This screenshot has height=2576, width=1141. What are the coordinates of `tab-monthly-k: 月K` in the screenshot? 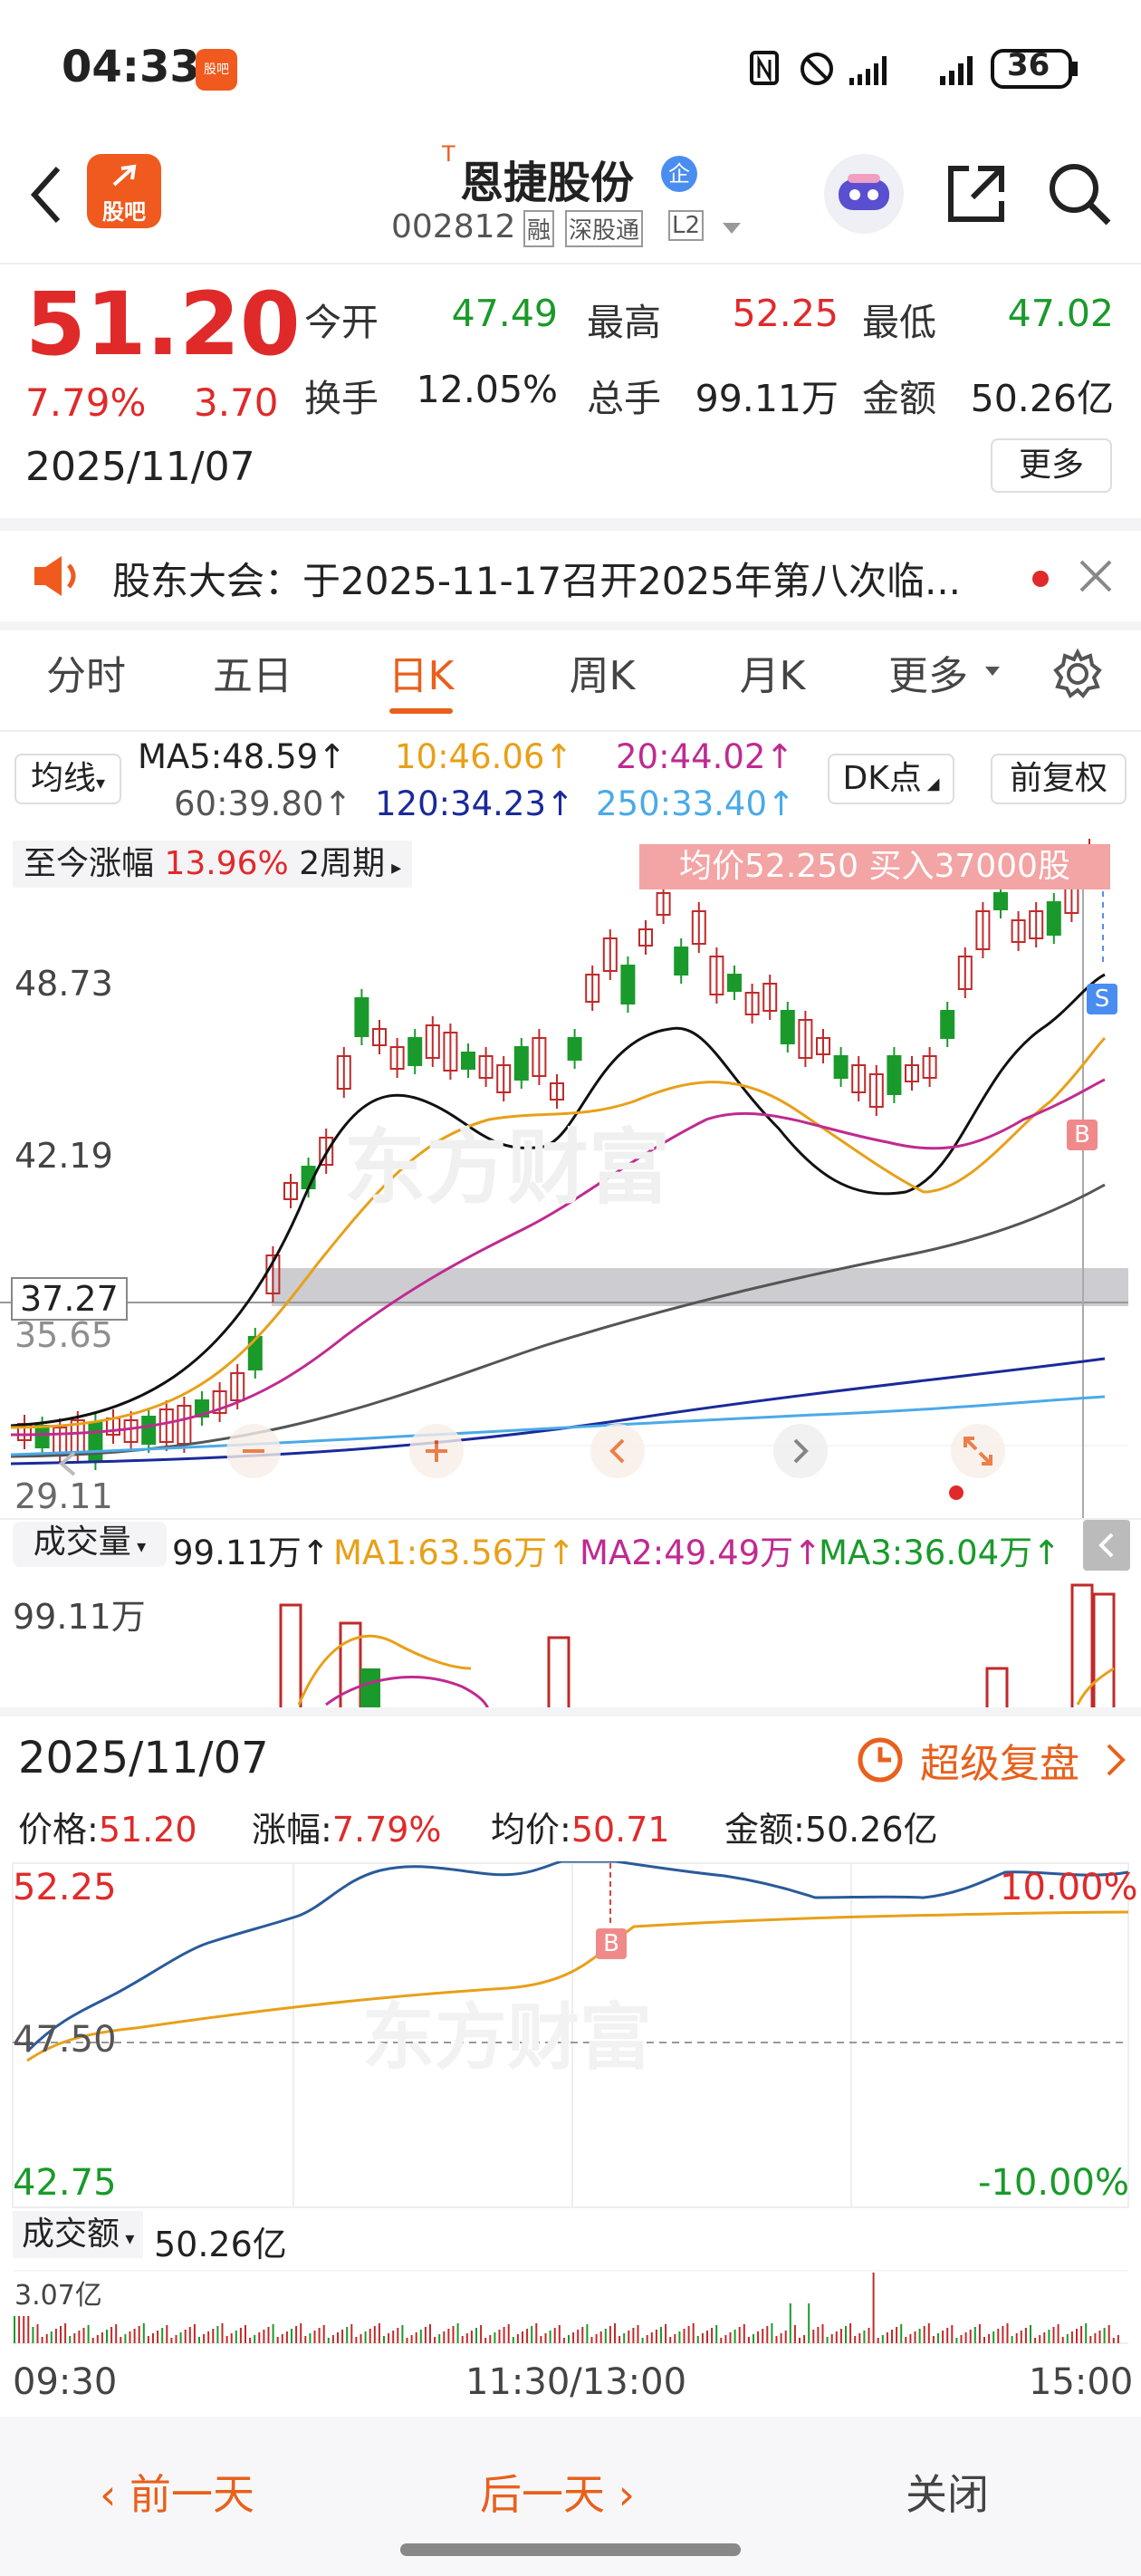 It's located at (772, 672).